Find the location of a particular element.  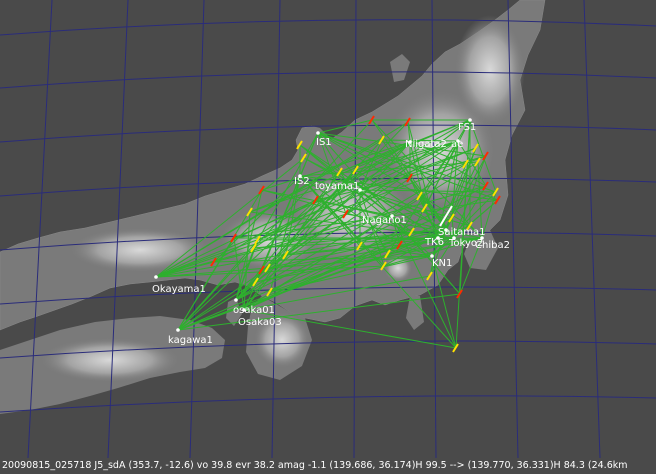

station-label-kagawa1: kagawa1 is located at coordinates (190, 340).